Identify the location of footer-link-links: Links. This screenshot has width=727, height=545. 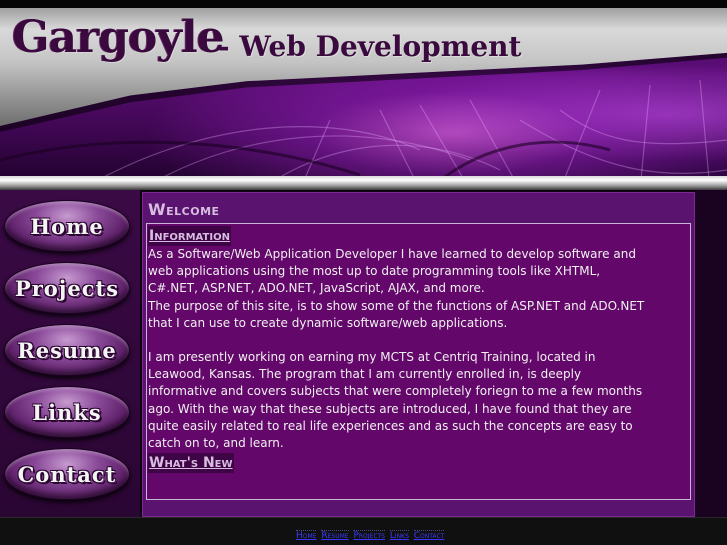
(399, 535).